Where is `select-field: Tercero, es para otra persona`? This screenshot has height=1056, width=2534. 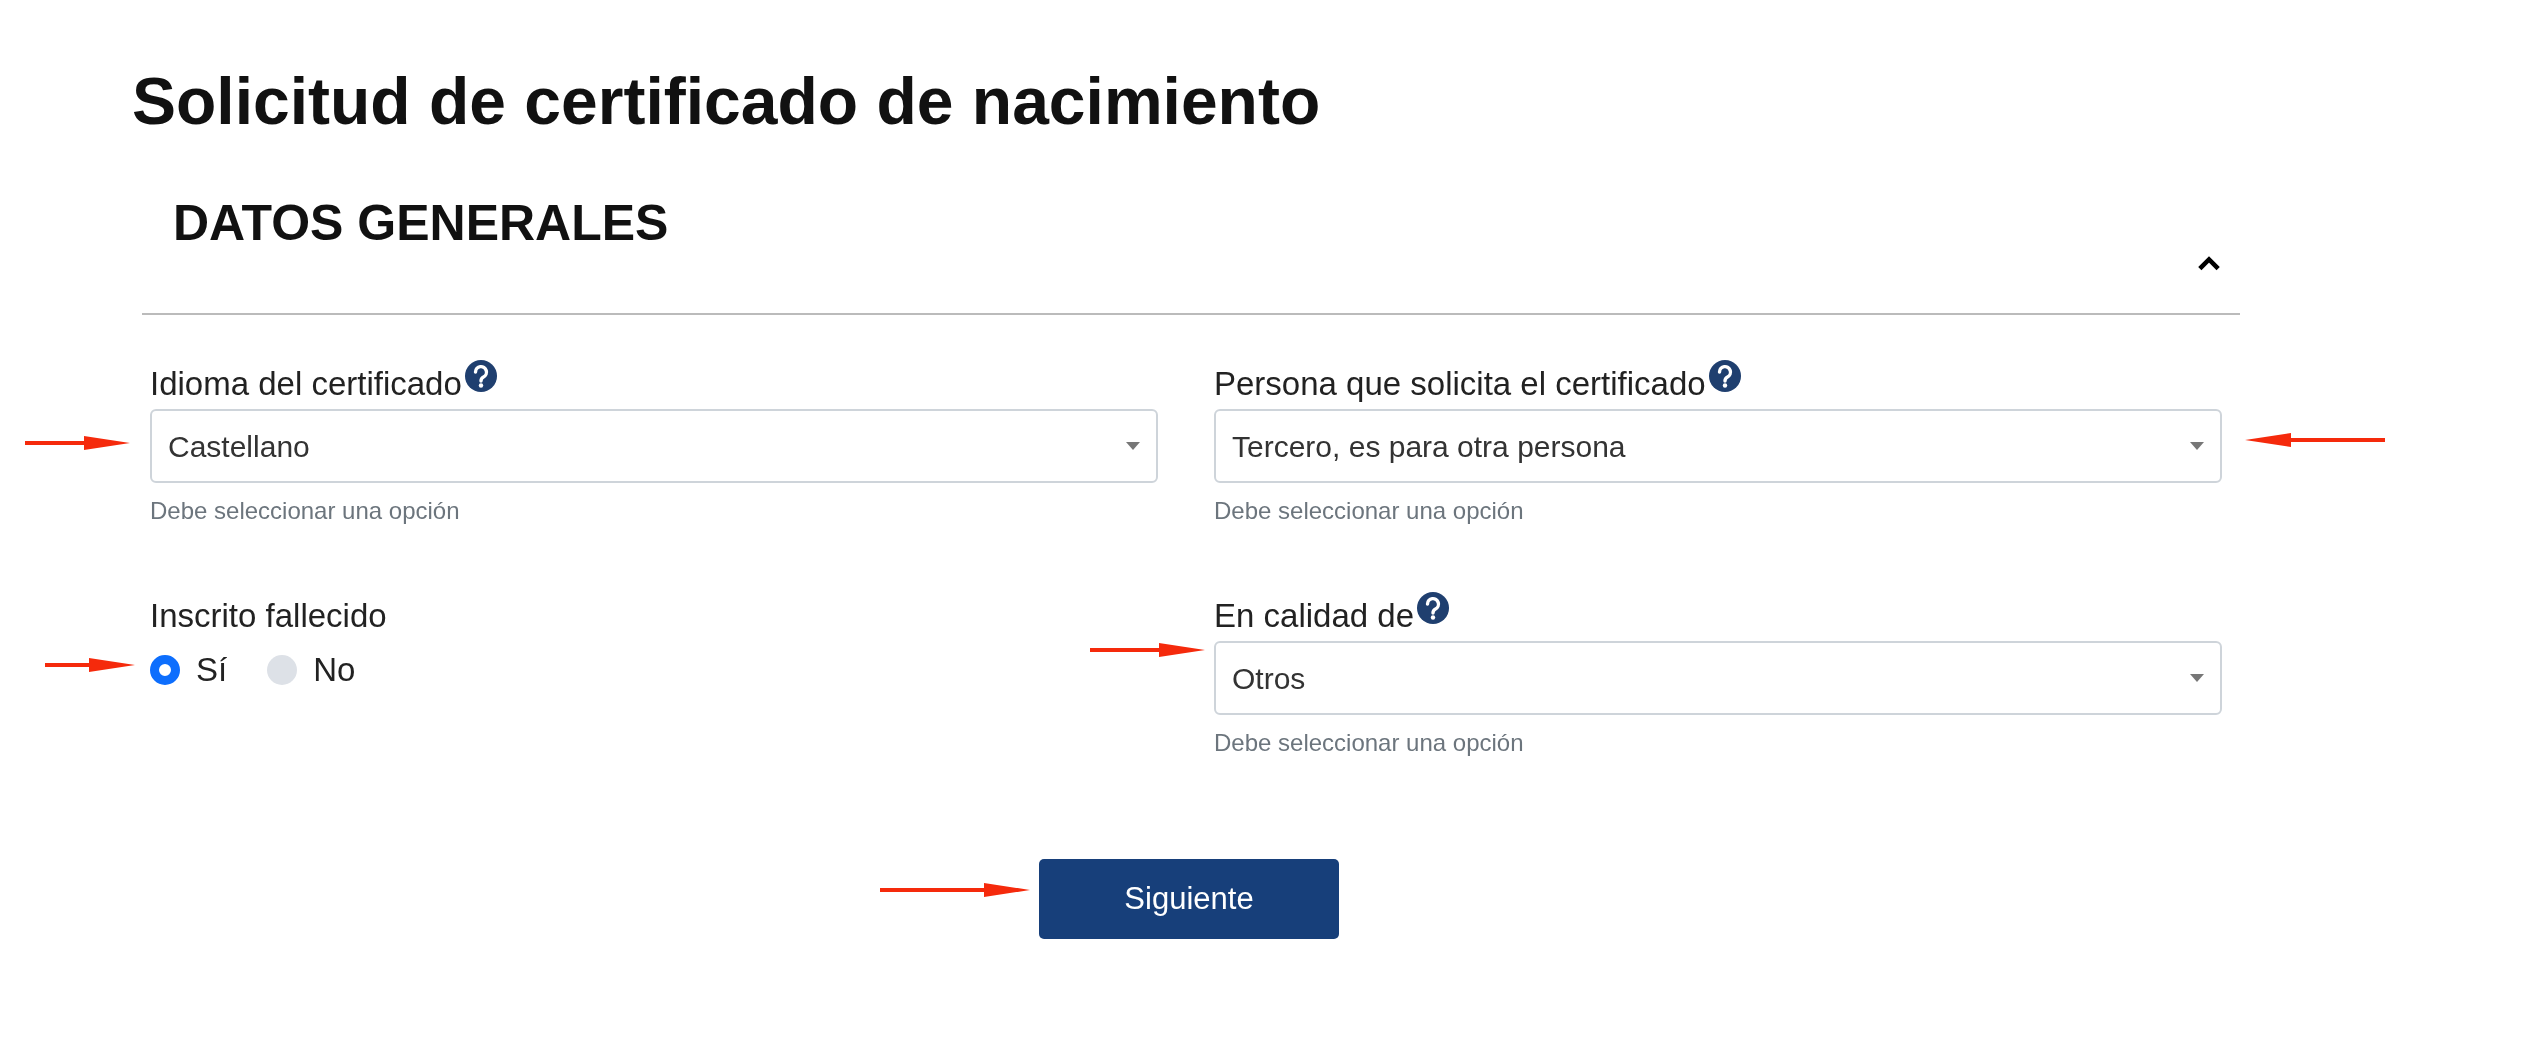
select-field: Tercero, es para otra persona is located at coordinates (1718, 446).